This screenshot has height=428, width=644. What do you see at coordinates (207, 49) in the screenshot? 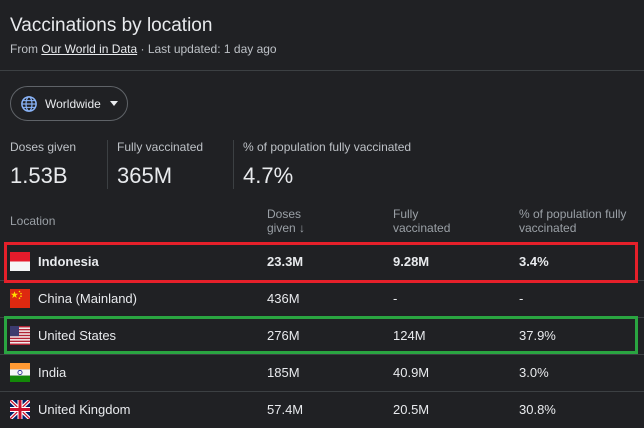
I see `last-updated-text: · Last updated: 1 day ago` at bounding box center [207, 49].